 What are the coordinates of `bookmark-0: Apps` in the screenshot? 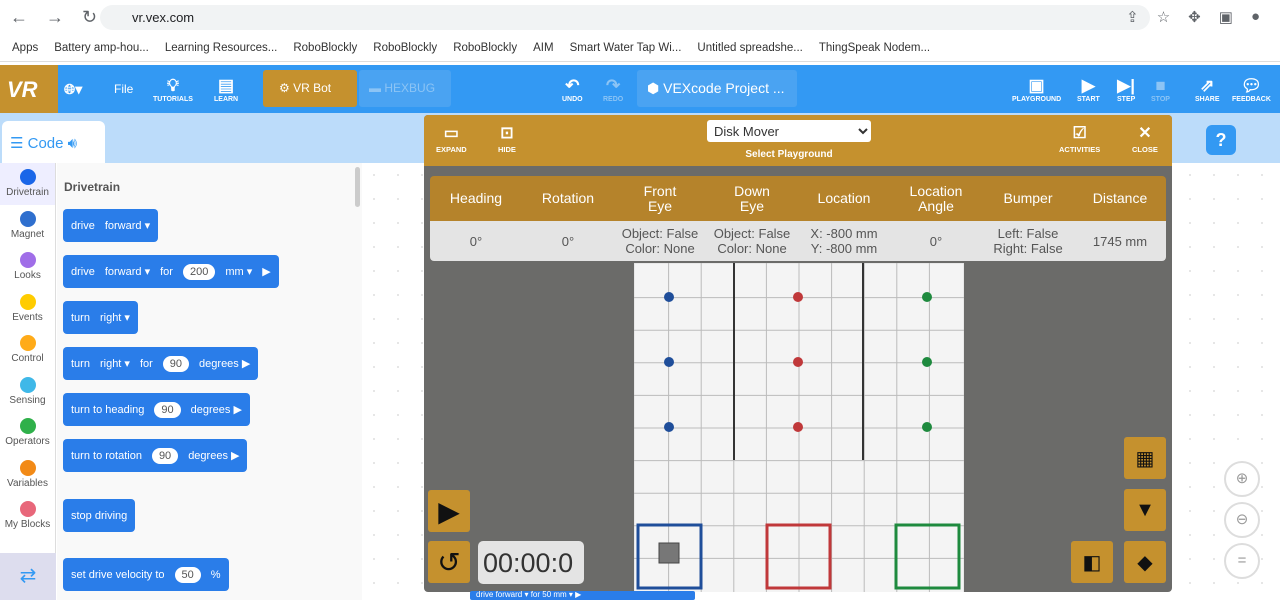 It's located at (25, 48).